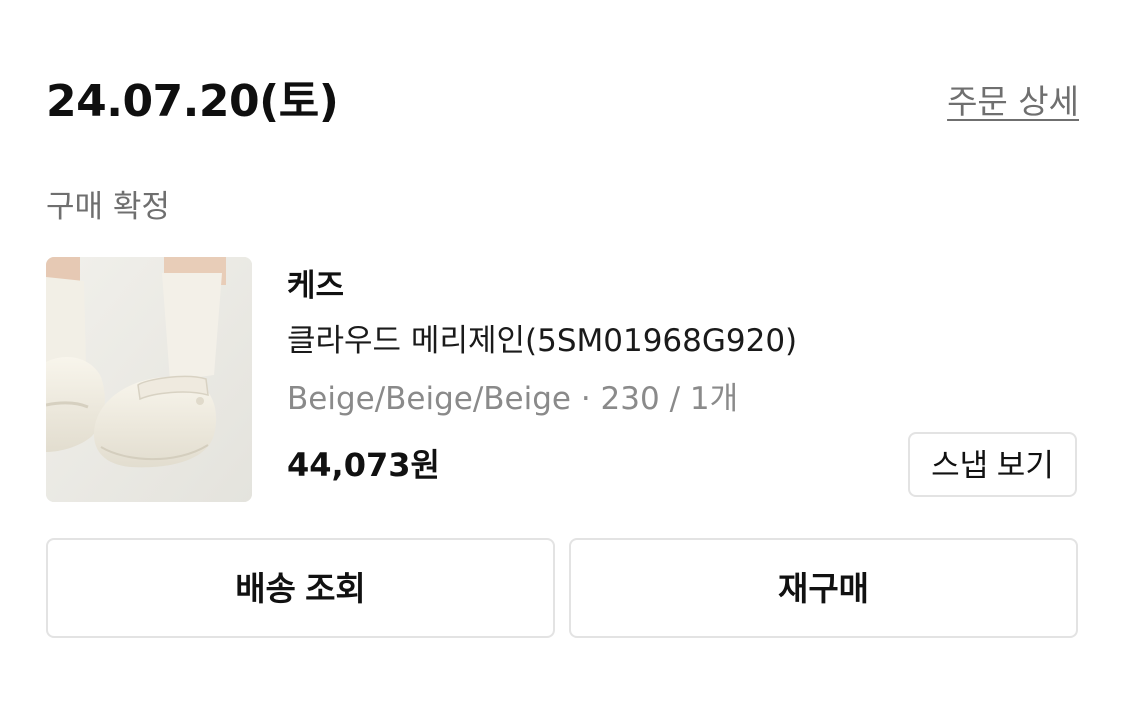 Image resolution: width=1125 pixels, height=706 pixels. I want to click on order-date: 24.07.20(토), so click(192, 101).